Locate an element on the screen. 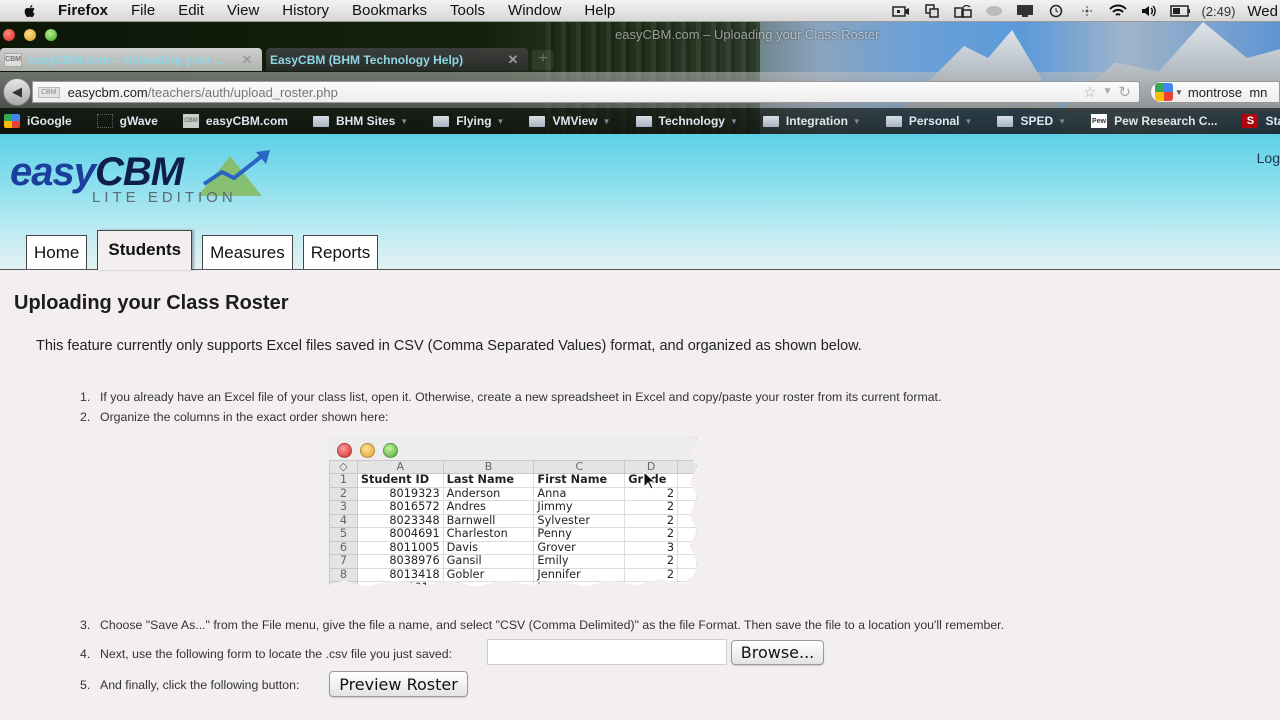 This screenshot has width=1280, height=720. bookmark-star-icon: ☆ is located at coordinates (1089, 92).